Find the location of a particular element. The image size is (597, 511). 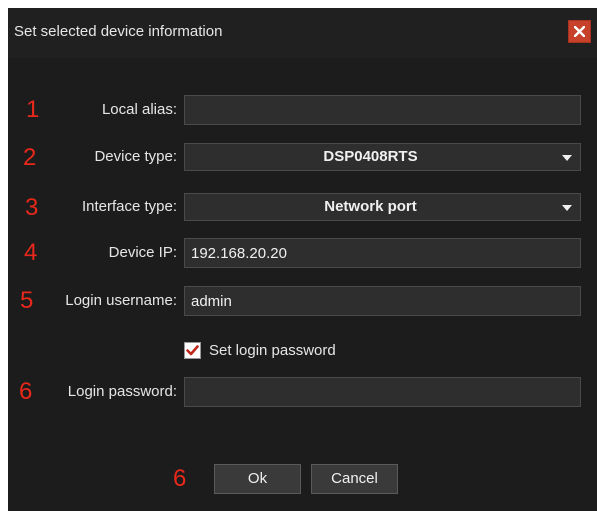

interface-type-row: 3 Interface type: Network port is located at coordinates (302, 208).